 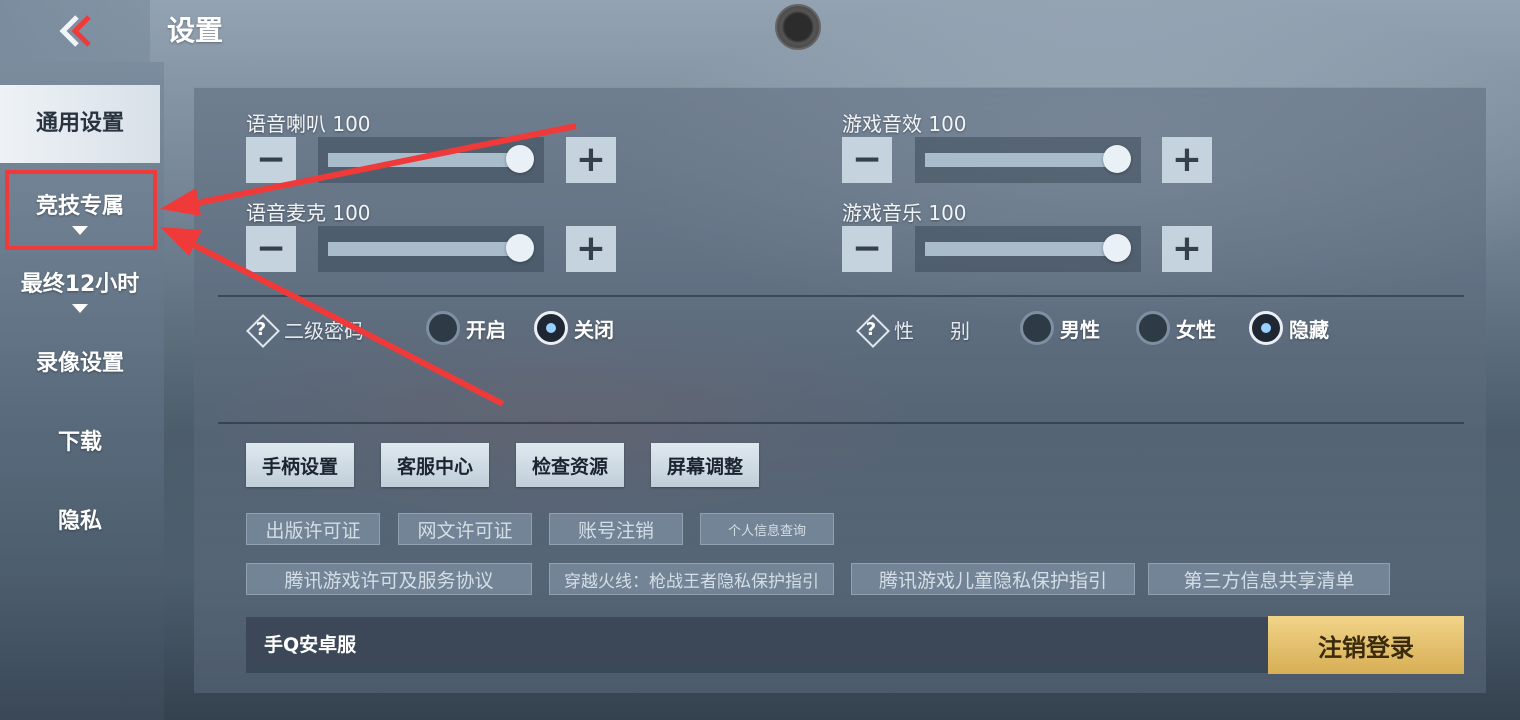 I want to click on sidebar-item-download: 下载, so click(x=80, y=440).